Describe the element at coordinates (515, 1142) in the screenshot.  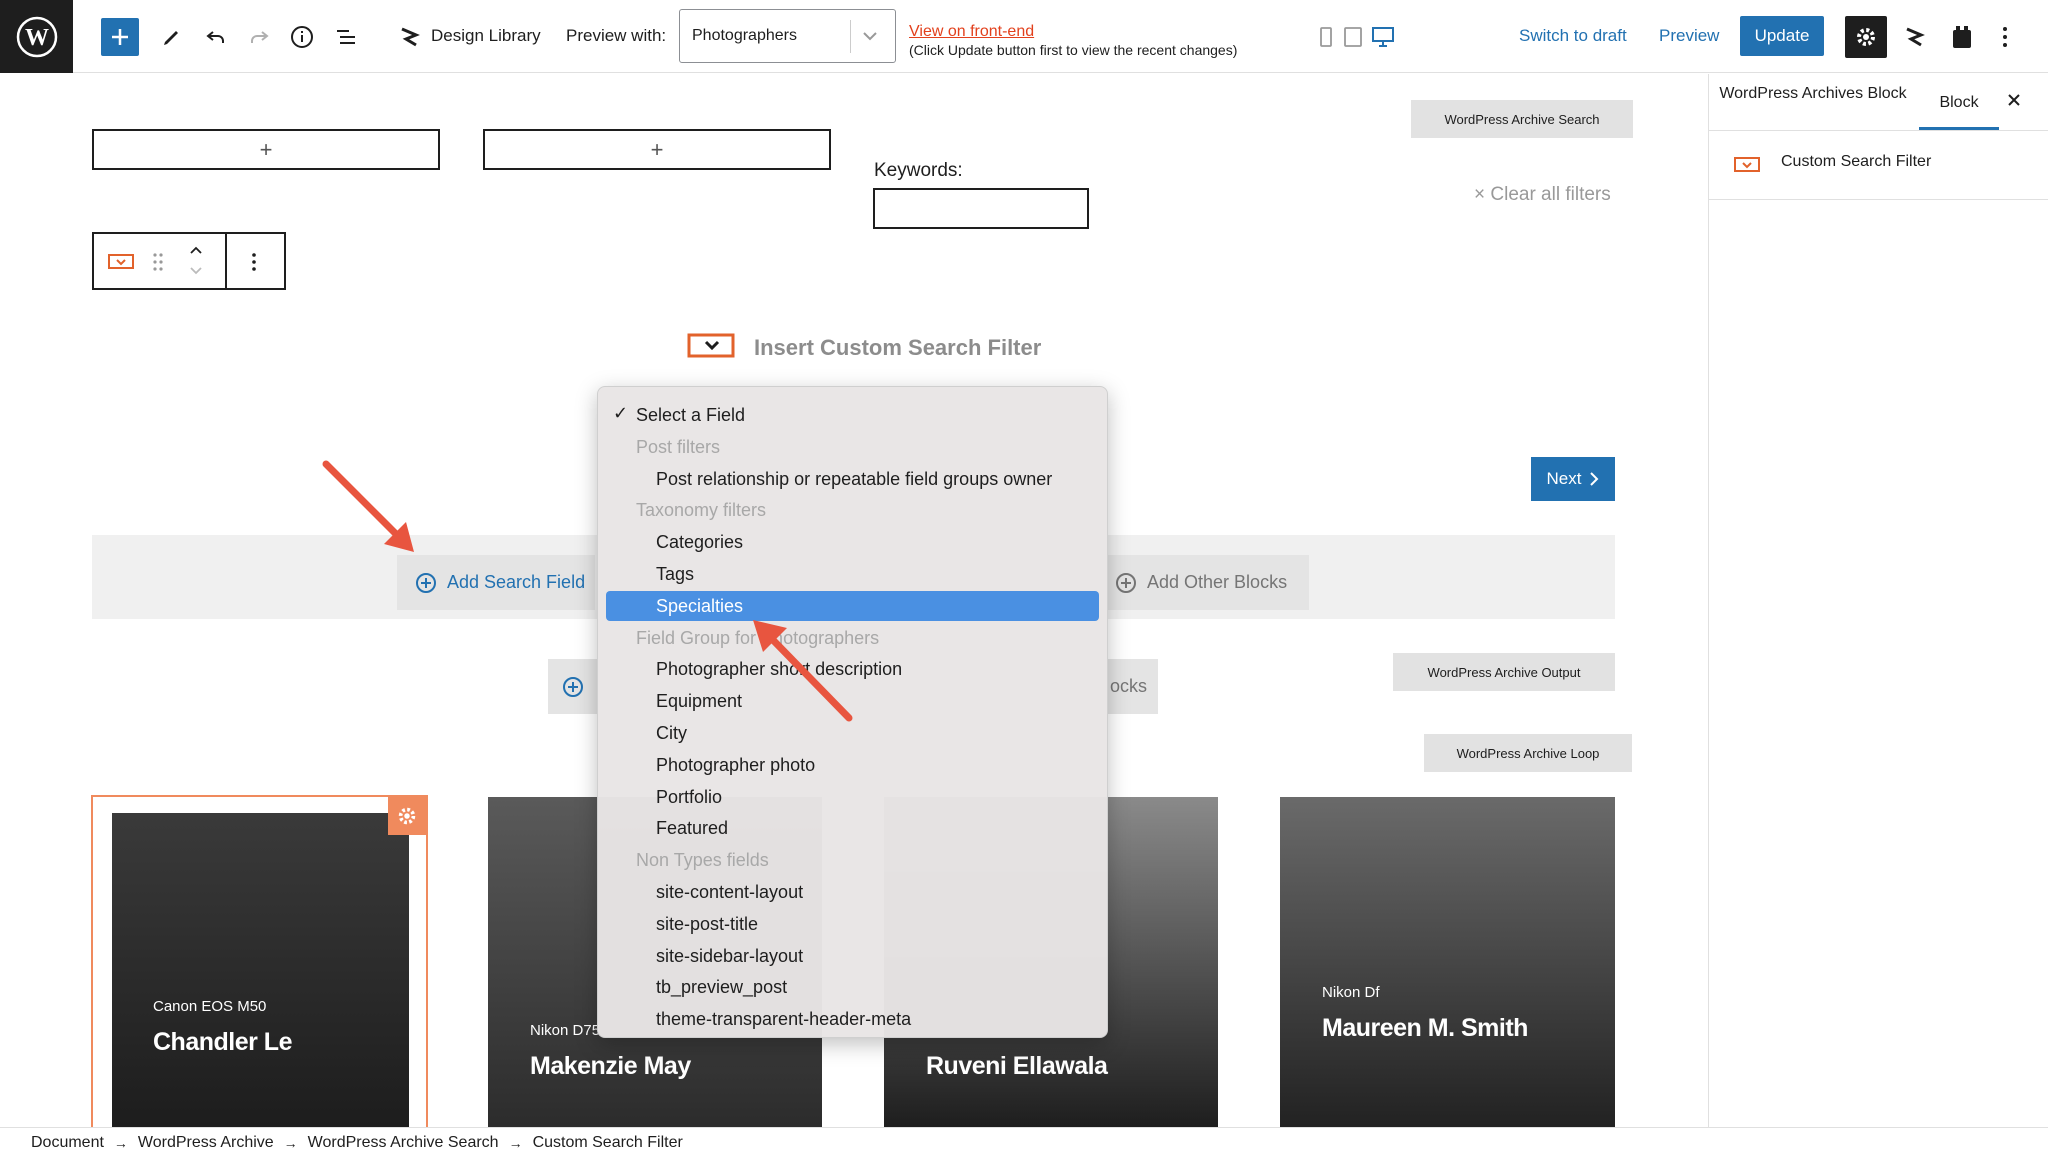
I see `breadcrumb-arrow-icon: →` at that location.